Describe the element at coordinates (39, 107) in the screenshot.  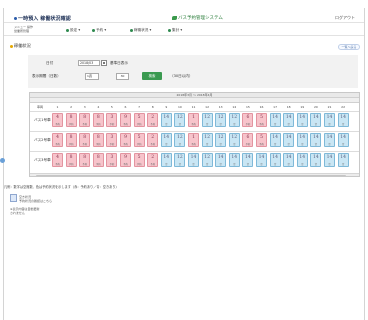
I see `row-header: 車両` at that location.